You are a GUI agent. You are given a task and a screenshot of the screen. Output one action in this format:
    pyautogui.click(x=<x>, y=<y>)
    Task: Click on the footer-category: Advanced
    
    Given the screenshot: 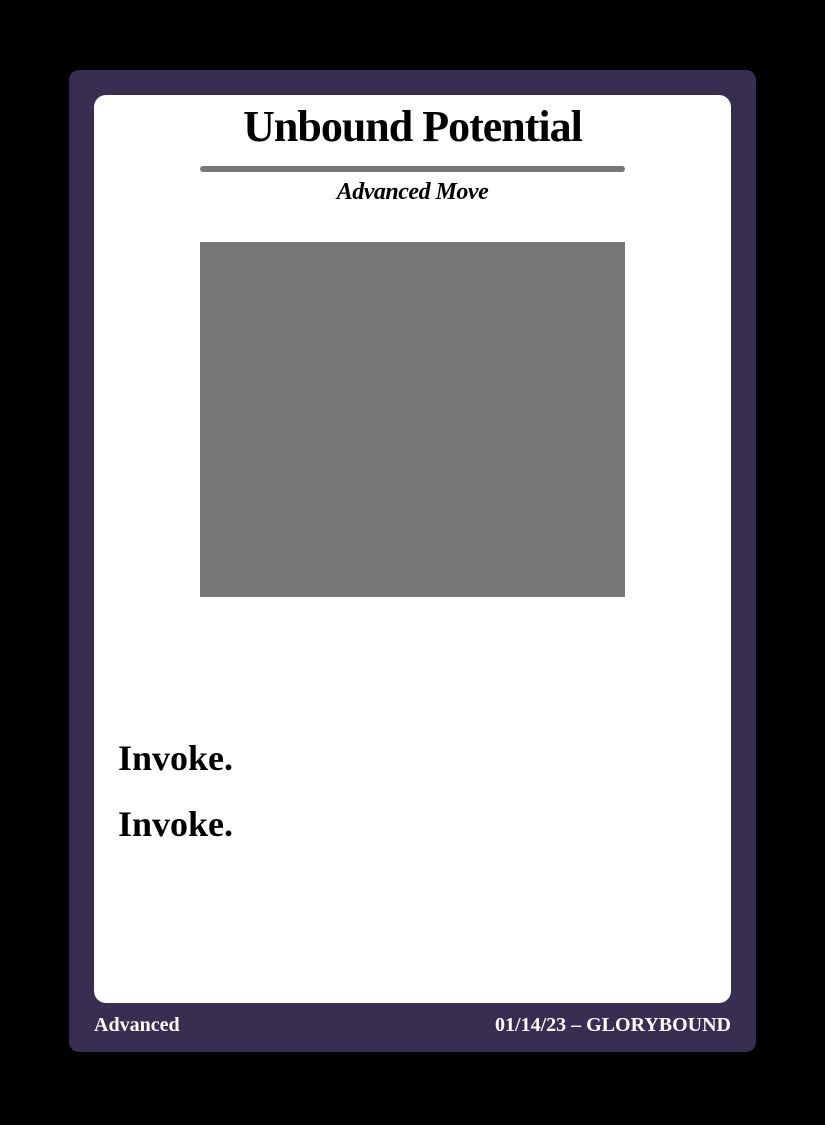 What is the action you would take?
    pyautogui.click(x=137, y=1025)
    